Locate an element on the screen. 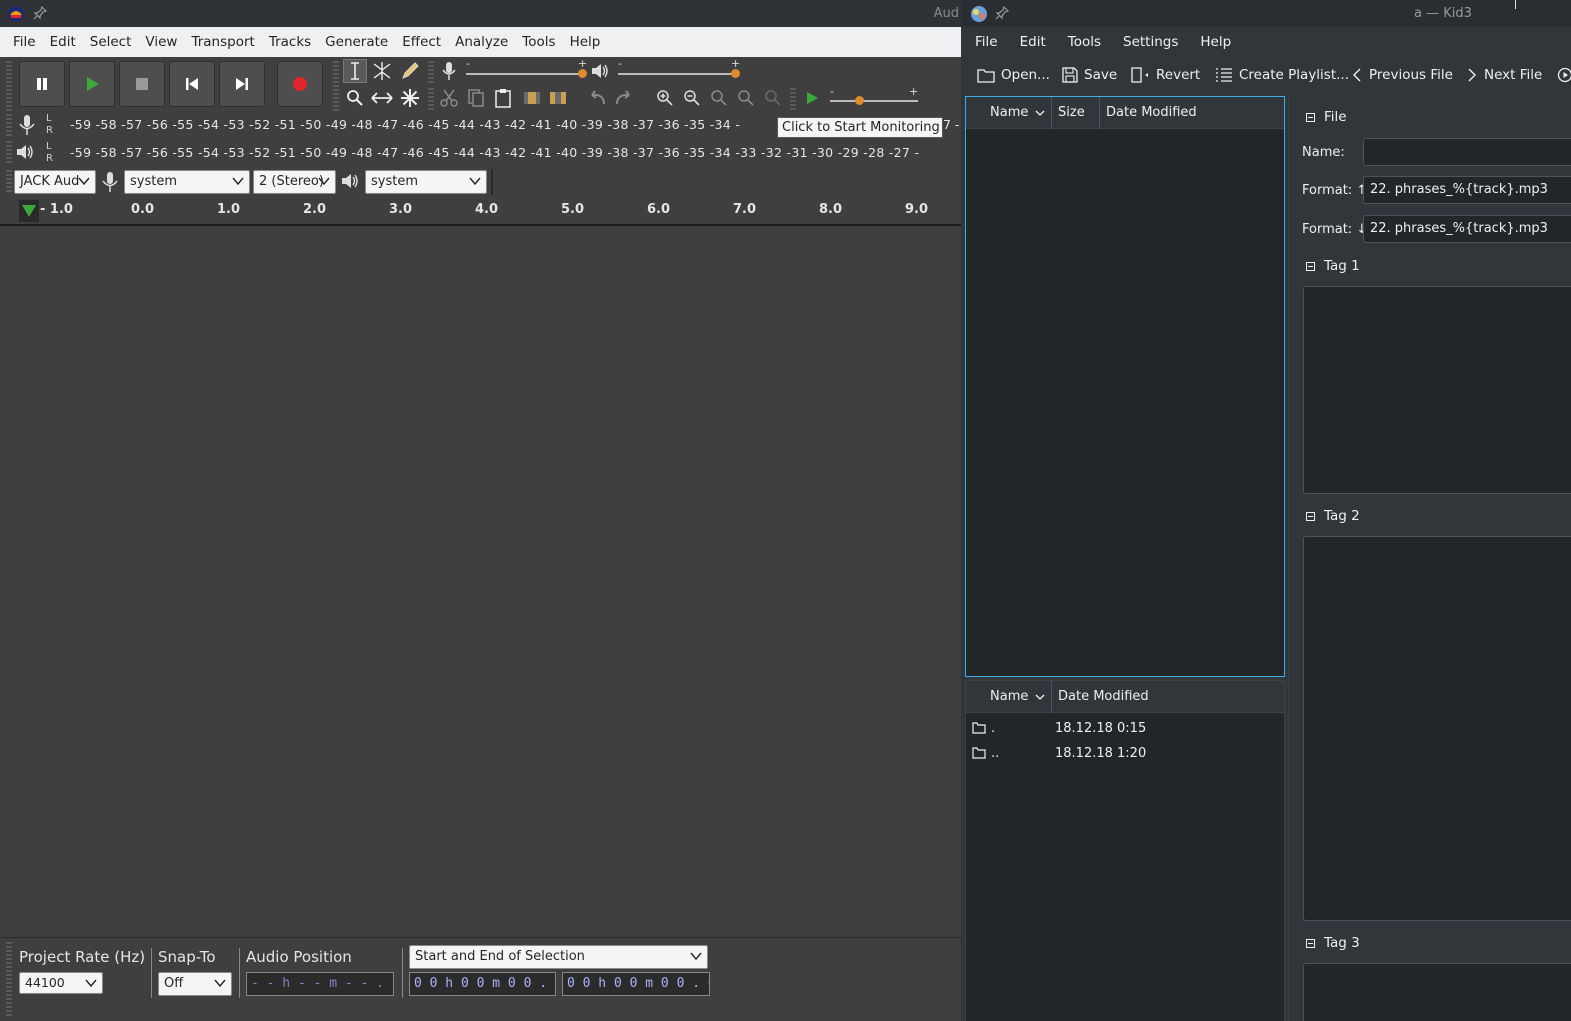  tag2-table is located at coordinates (1437, 728).